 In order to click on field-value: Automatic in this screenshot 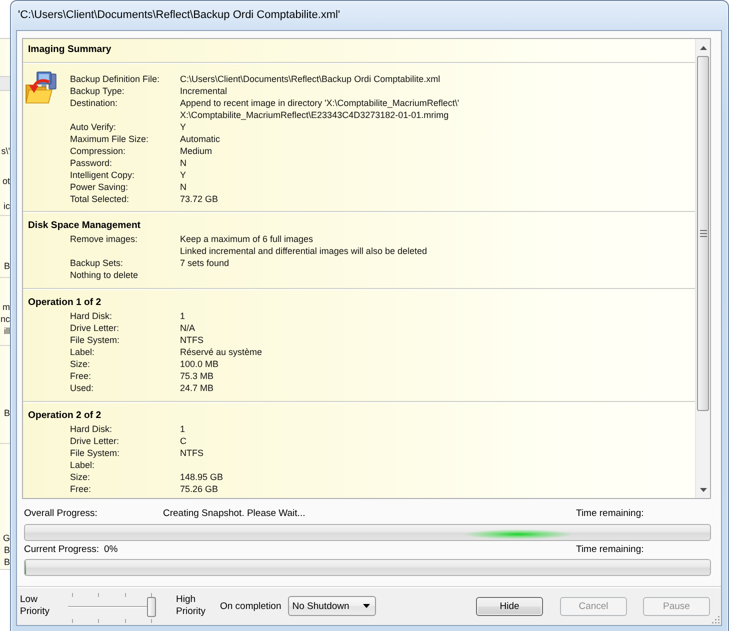, I will do `click(200, 139)`.